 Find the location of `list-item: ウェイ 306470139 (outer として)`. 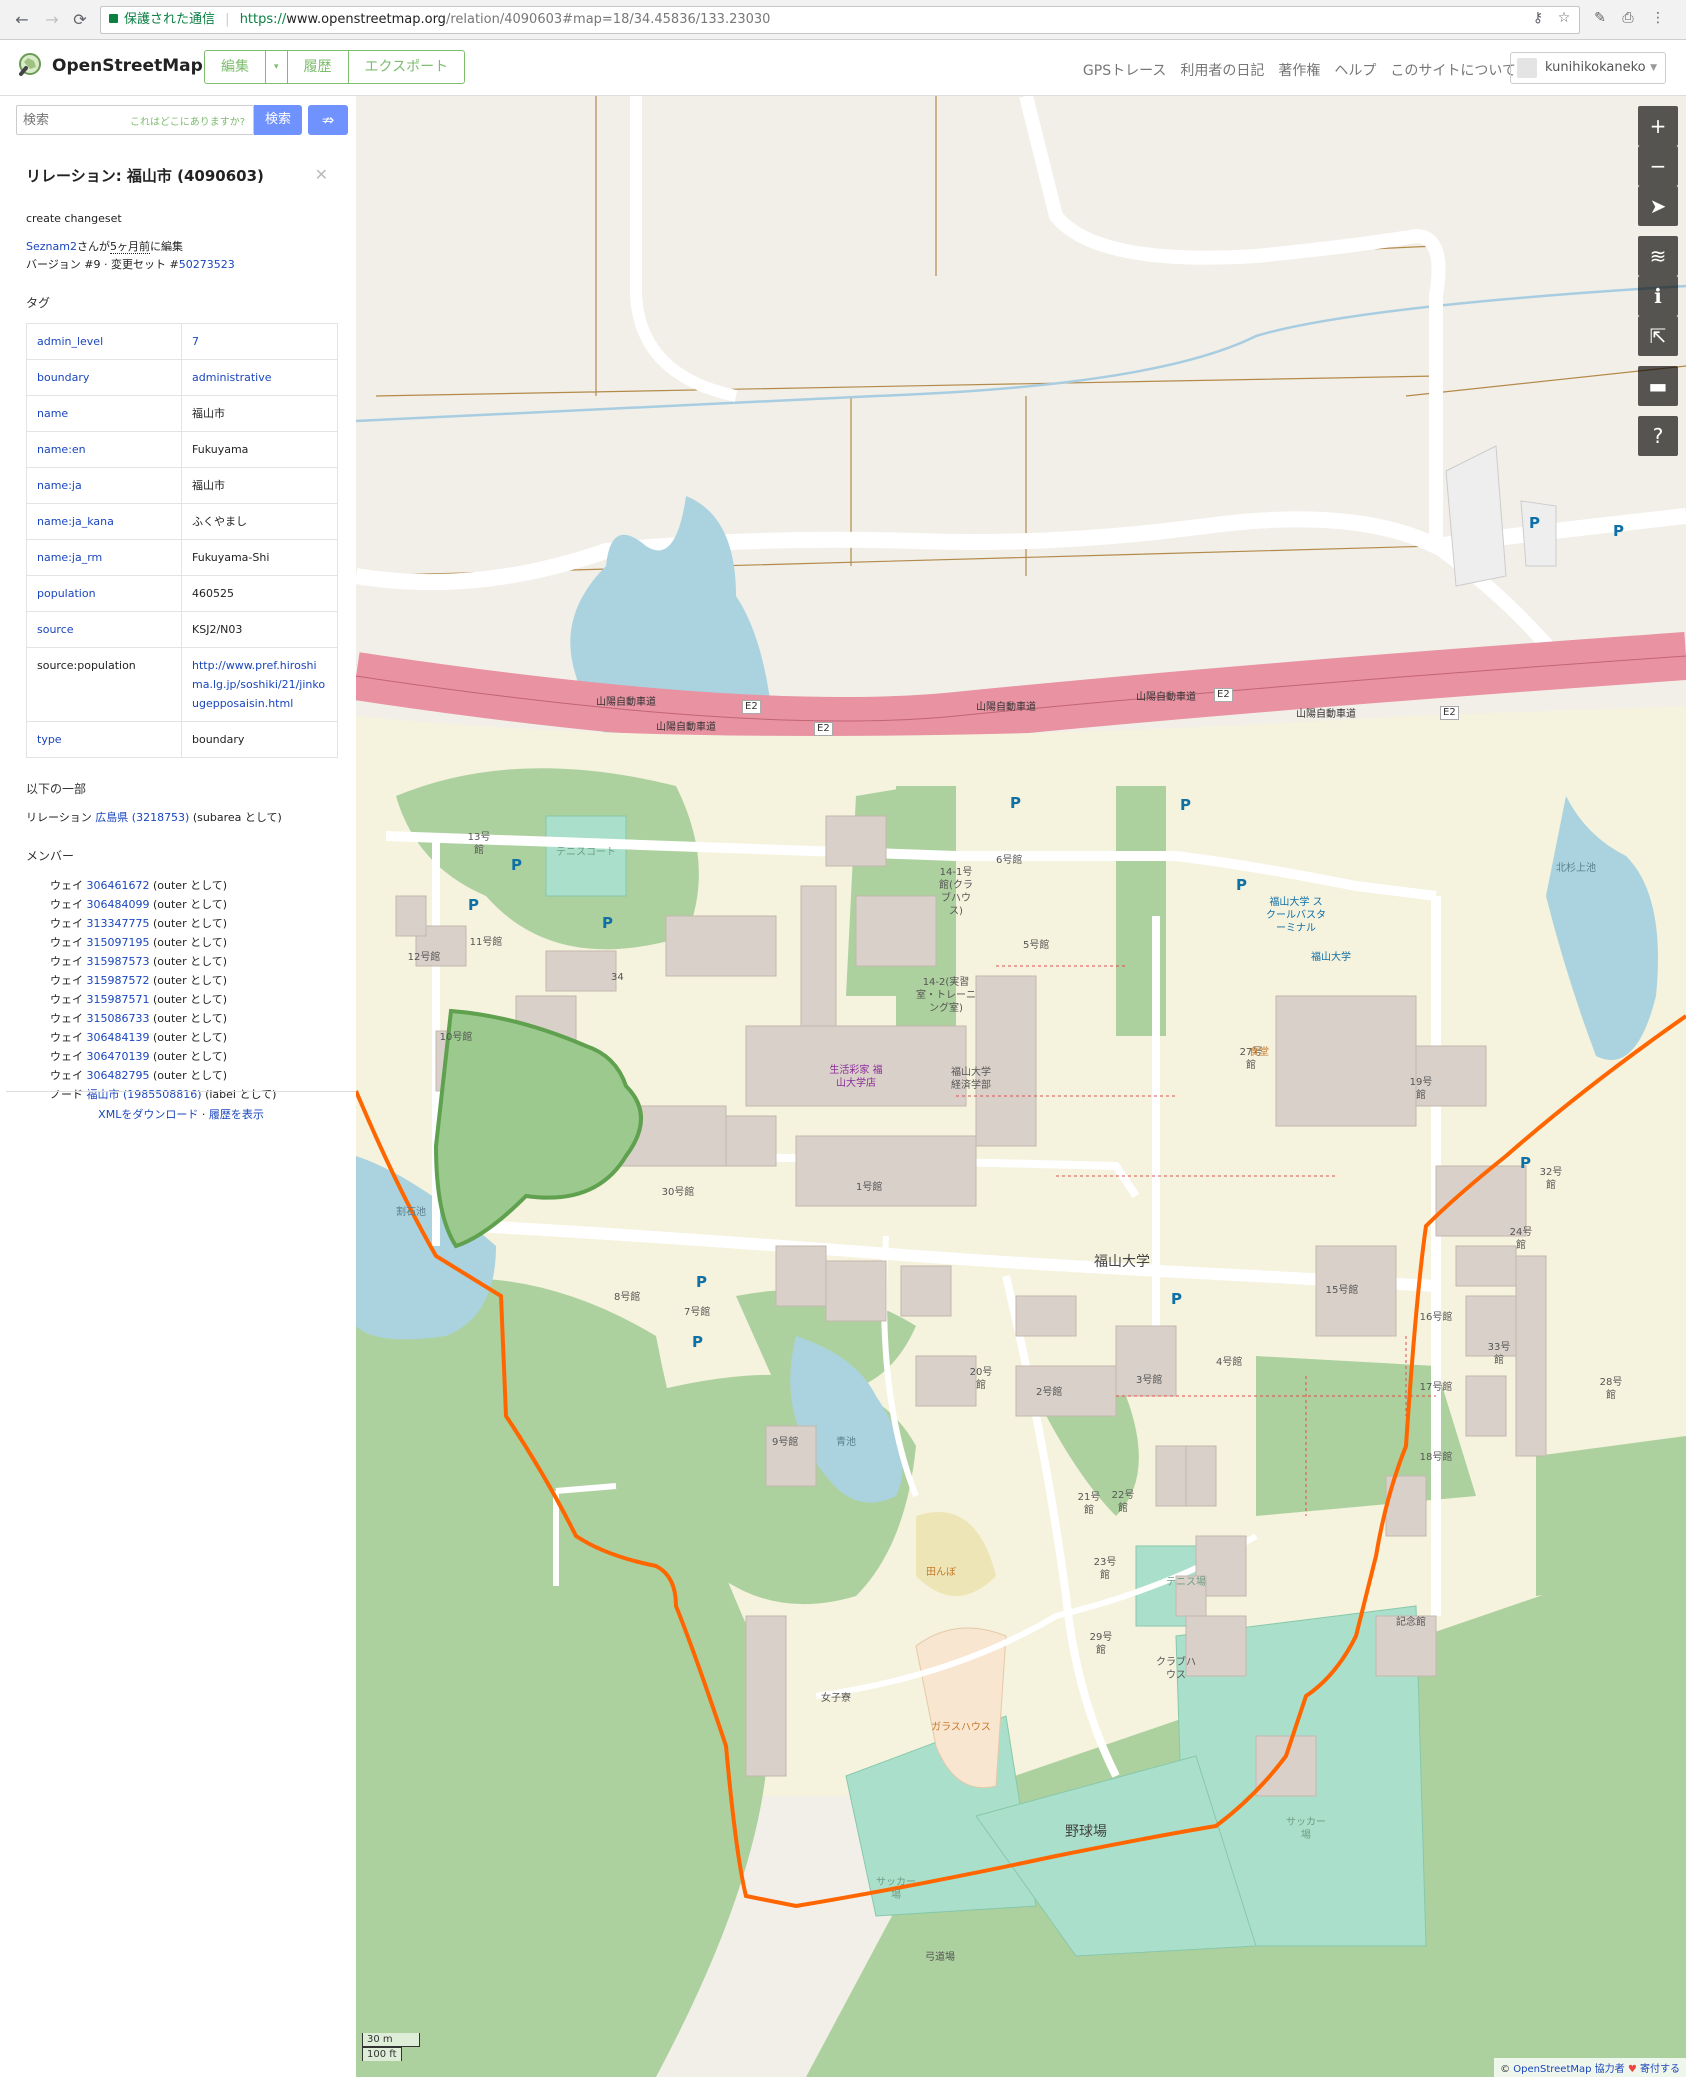

list-item: ウェイ 306470139 (outer として) is located at coordinates (193, 1056).